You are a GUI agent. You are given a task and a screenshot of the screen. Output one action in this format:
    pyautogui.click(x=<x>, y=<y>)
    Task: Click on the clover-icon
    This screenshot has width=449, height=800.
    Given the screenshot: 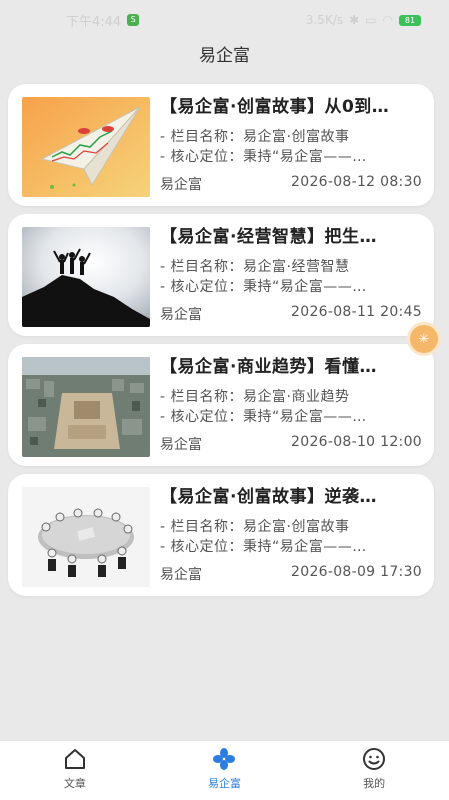 What is the action you would take?
    pyautogui.click(x=224, y=759)
    